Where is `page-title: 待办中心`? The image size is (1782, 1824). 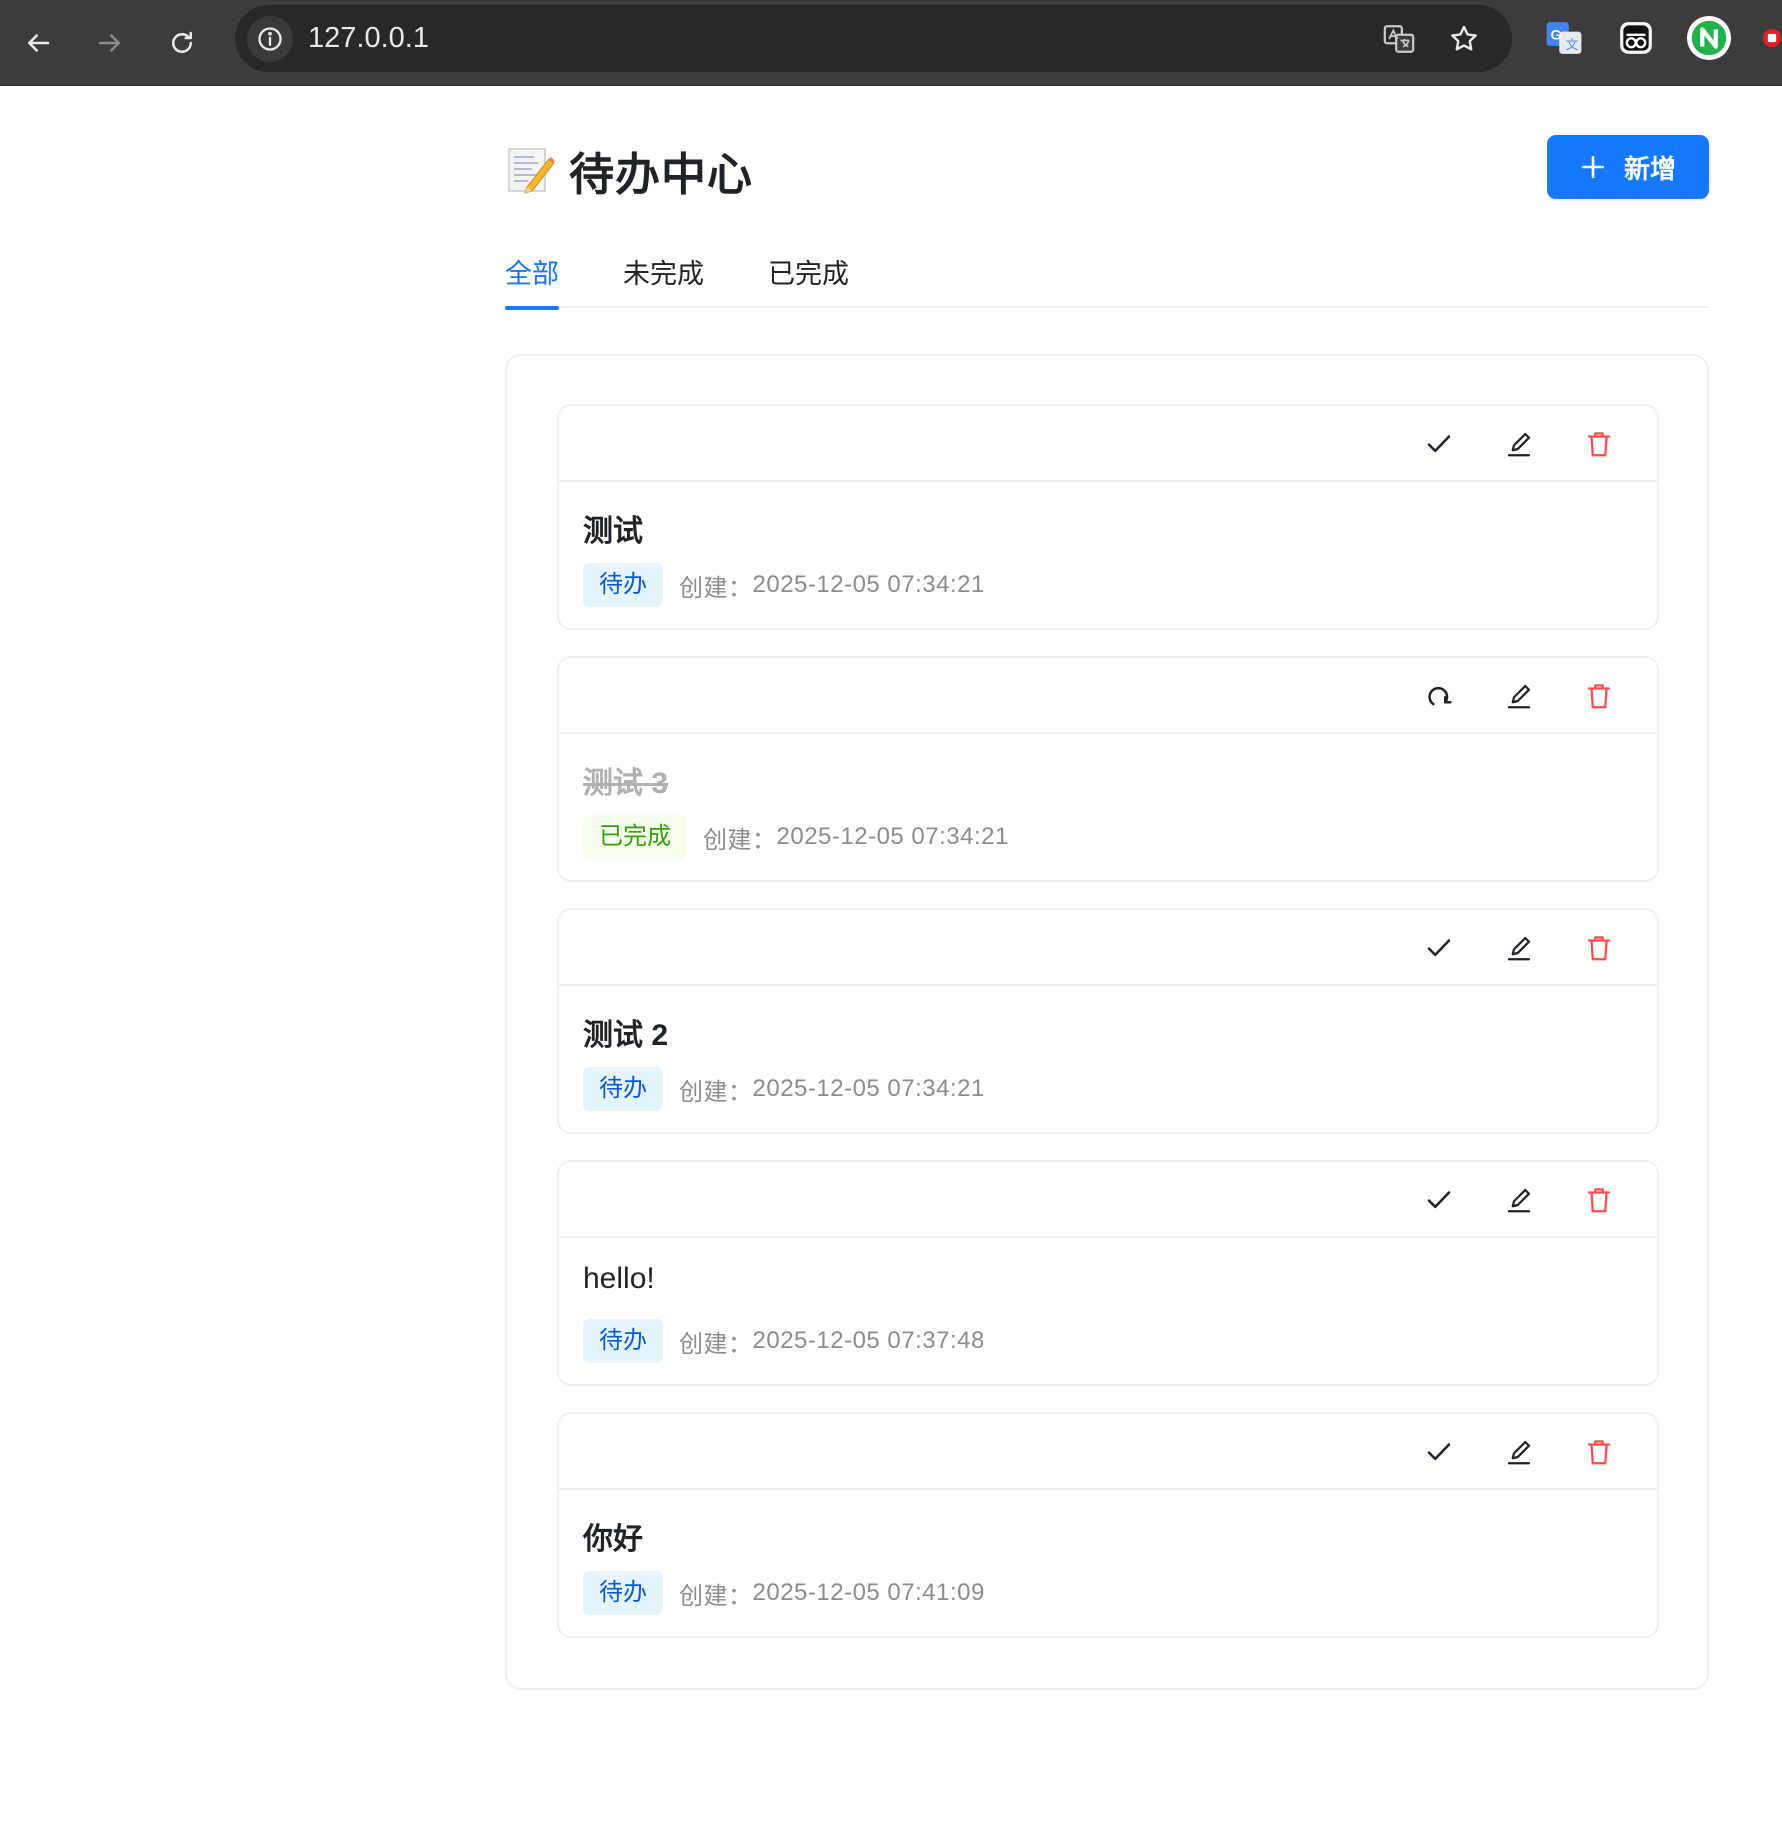
page-title: 待办中心 is located at coordinates (661, 174).